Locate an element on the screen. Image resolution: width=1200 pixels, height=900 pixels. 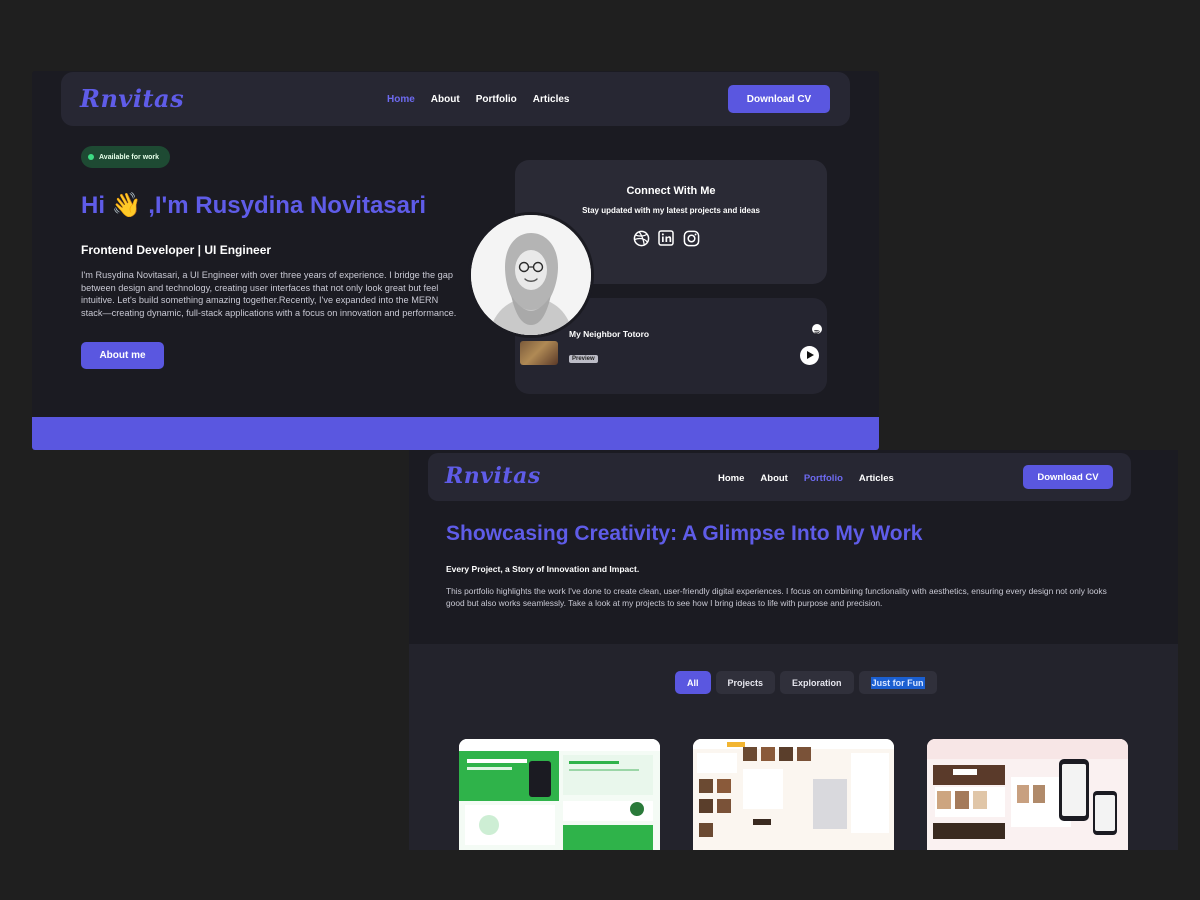
hero-greeting: Hi 👋 ,I'm Rusydina Novitasari is located at coordinates (254, 205).